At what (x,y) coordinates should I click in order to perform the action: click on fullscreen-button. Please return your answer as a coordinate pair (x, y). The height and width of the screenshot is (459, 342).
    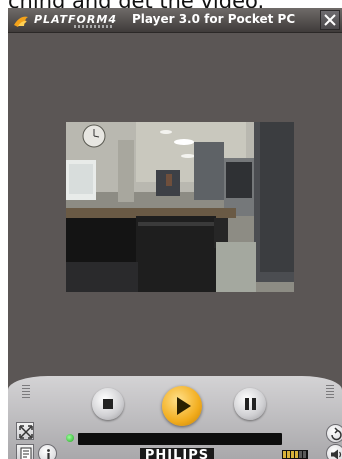
    Looking at the image, I should click on (25, 431).